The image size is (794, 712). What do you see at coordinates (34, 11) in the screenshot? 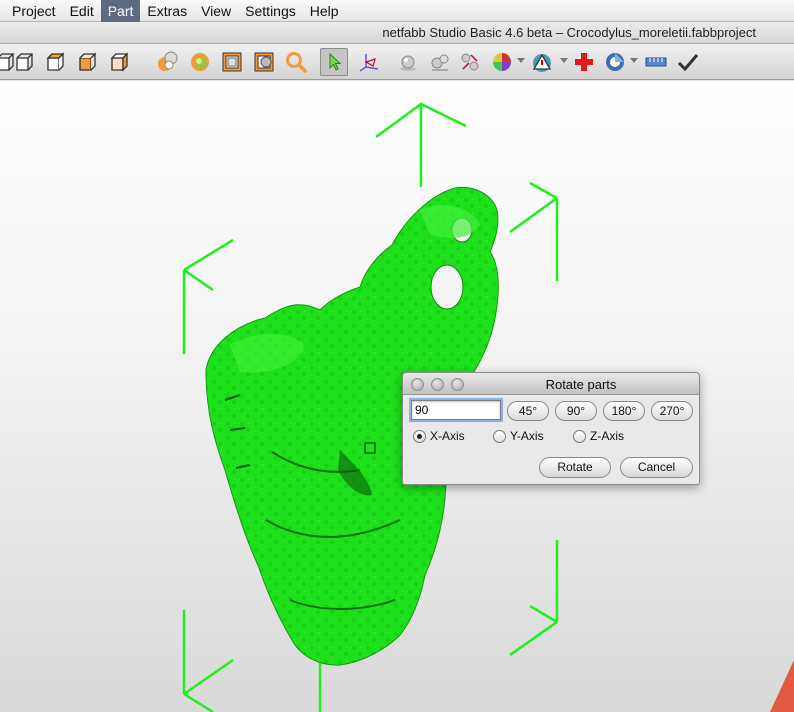
I see `menu-project: Project` at bounding box center [34, 11].